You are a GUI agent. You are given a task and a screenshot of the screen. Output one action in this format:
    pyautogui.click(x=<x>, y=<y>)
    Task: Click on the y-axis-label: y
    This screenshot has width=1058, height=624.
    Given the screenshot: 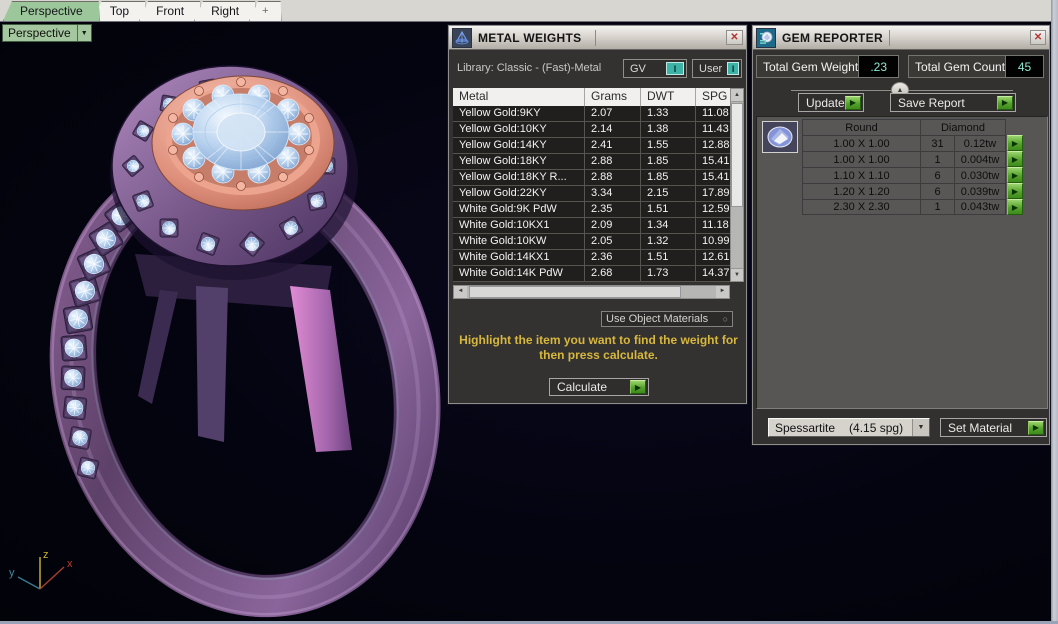 What is the action you would take?
    pyautogui.click(x=12, y=573)
    